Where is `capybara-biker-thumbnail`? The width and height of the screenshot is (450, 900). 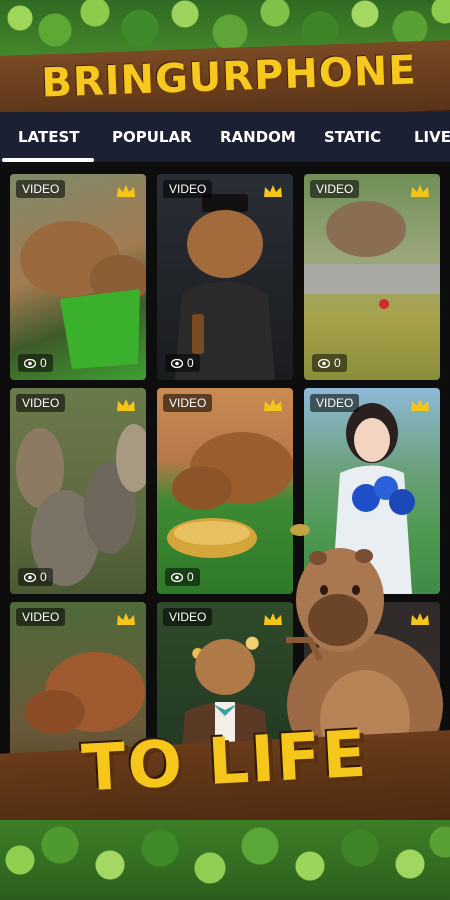 capybara-biker-thumbnail is located at coordinates (225, 287).